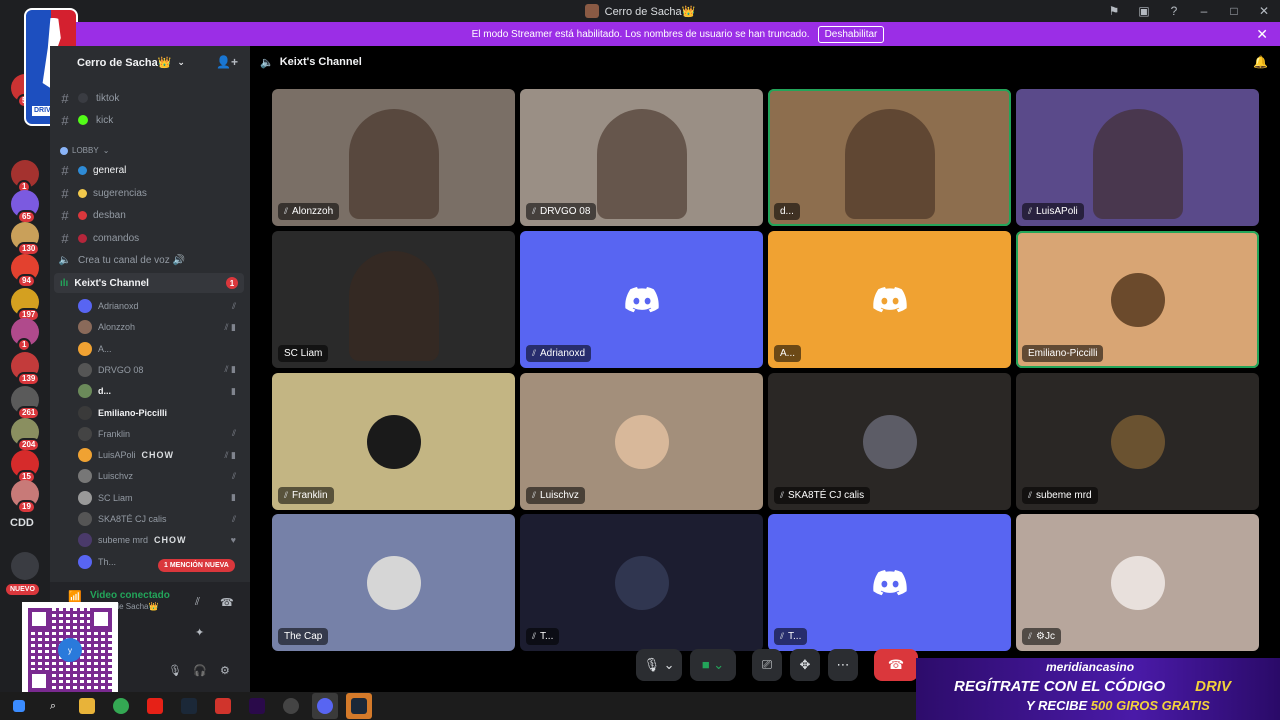 Image resolution: width=1280 pixels, height=720 pixels. What do you see at coordinates (851, 34) in the screenshot?
I see `disable-streamer-button: Deshabilitar` at bounding box center [851, 34].